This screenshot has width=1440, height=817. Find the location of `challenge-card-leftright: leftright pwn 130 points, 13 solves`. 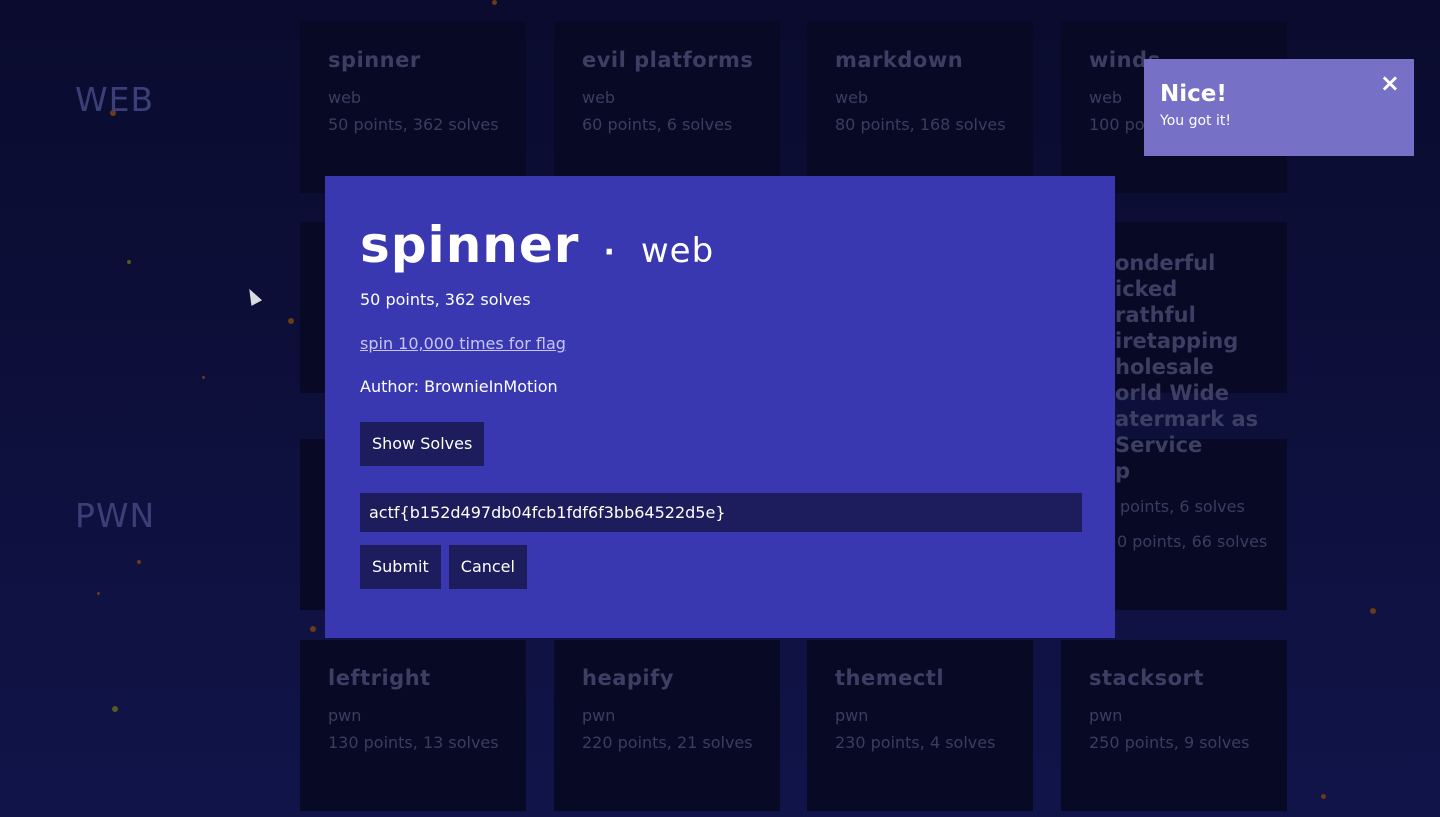

challenge-card-leftright: leftright pwn 130 points, 13 solves is located at coordinates (413, 725).